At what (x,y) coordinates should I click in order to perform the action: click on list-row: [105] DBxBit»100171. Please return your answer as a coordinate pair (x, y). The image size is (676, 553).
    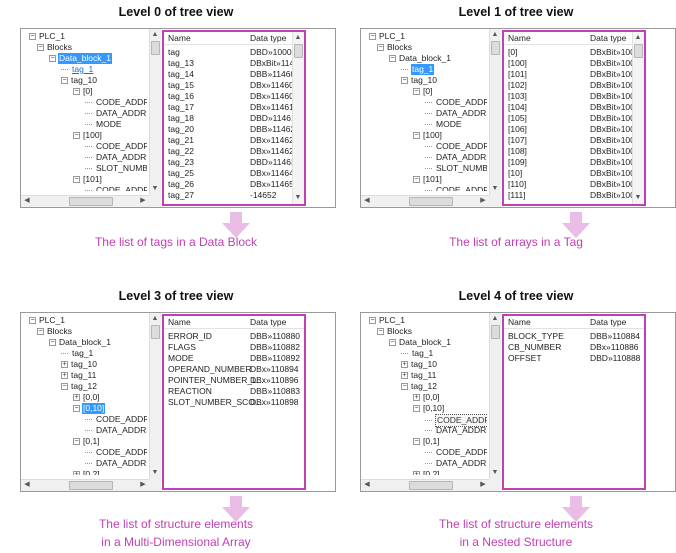
    Looking at the image, I should click on (574, 118).